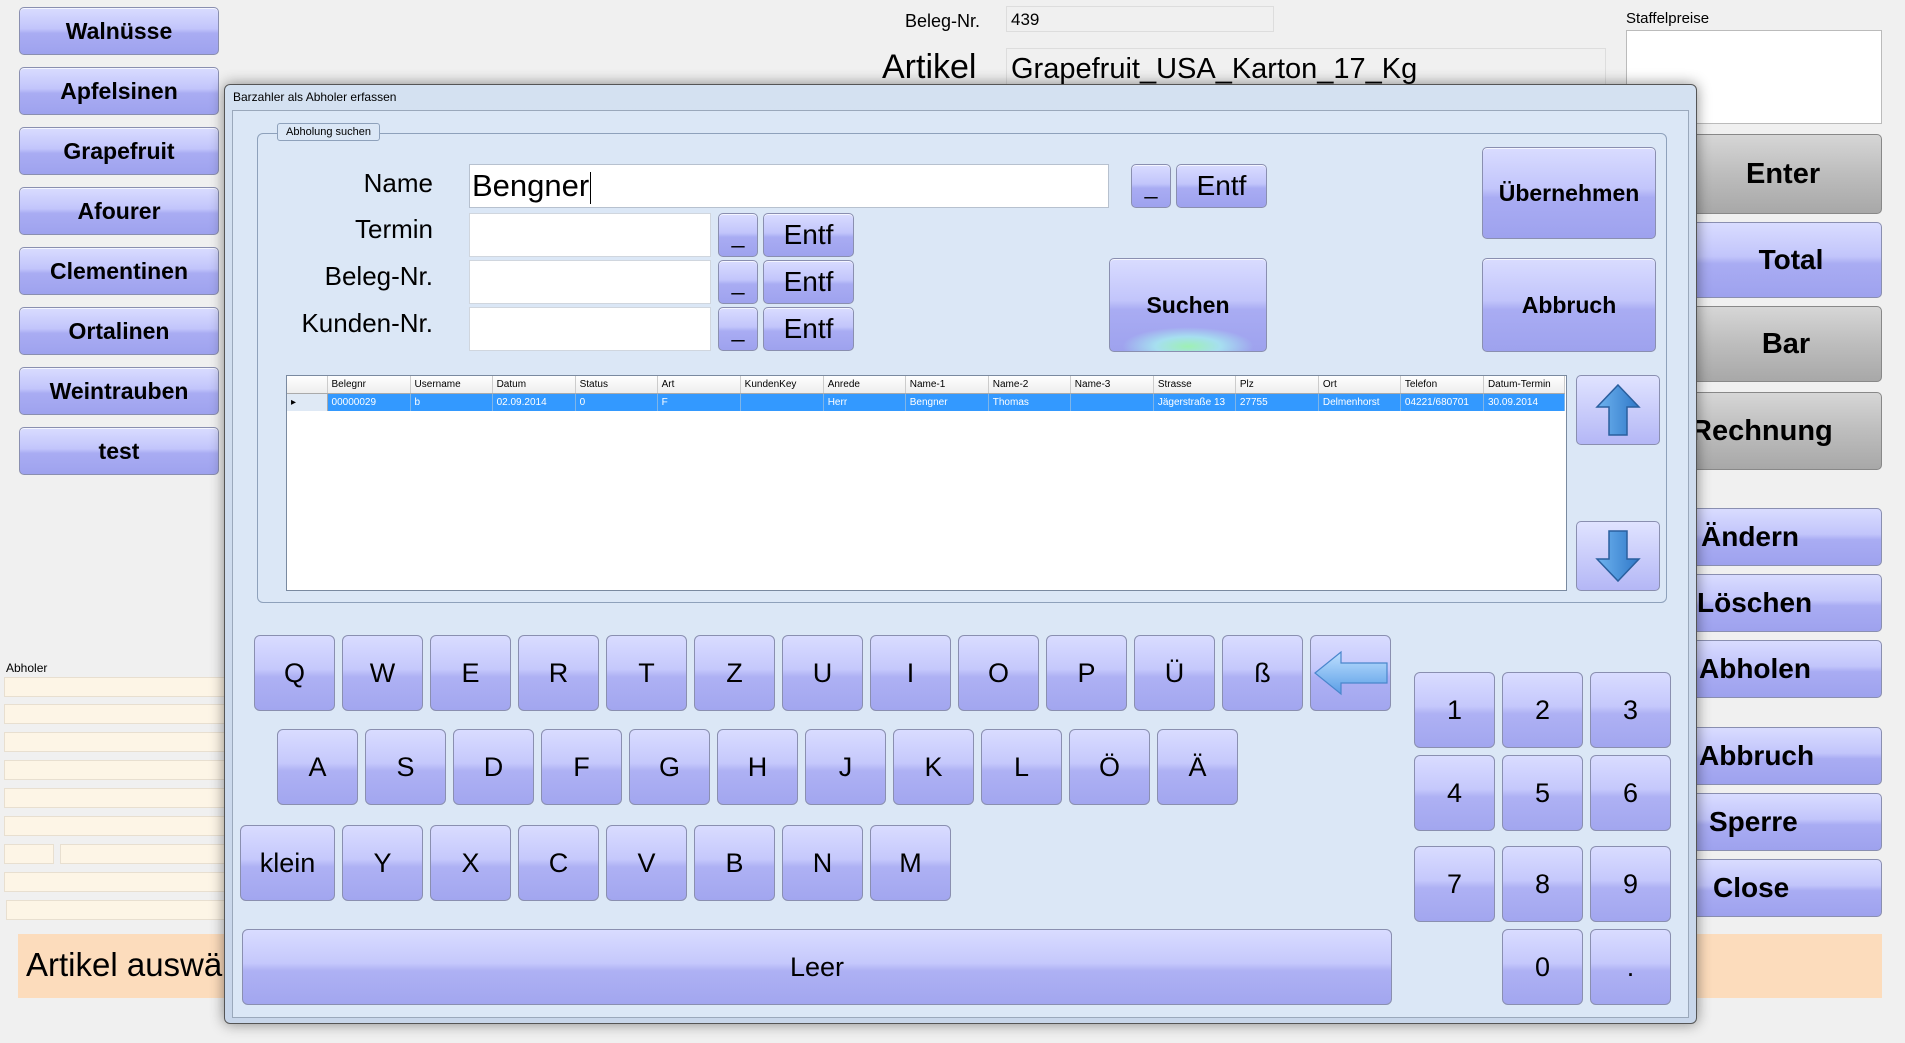  Describe the element at coordinates (558, 863) in the screenshot. I see `key-c: C` at that location.